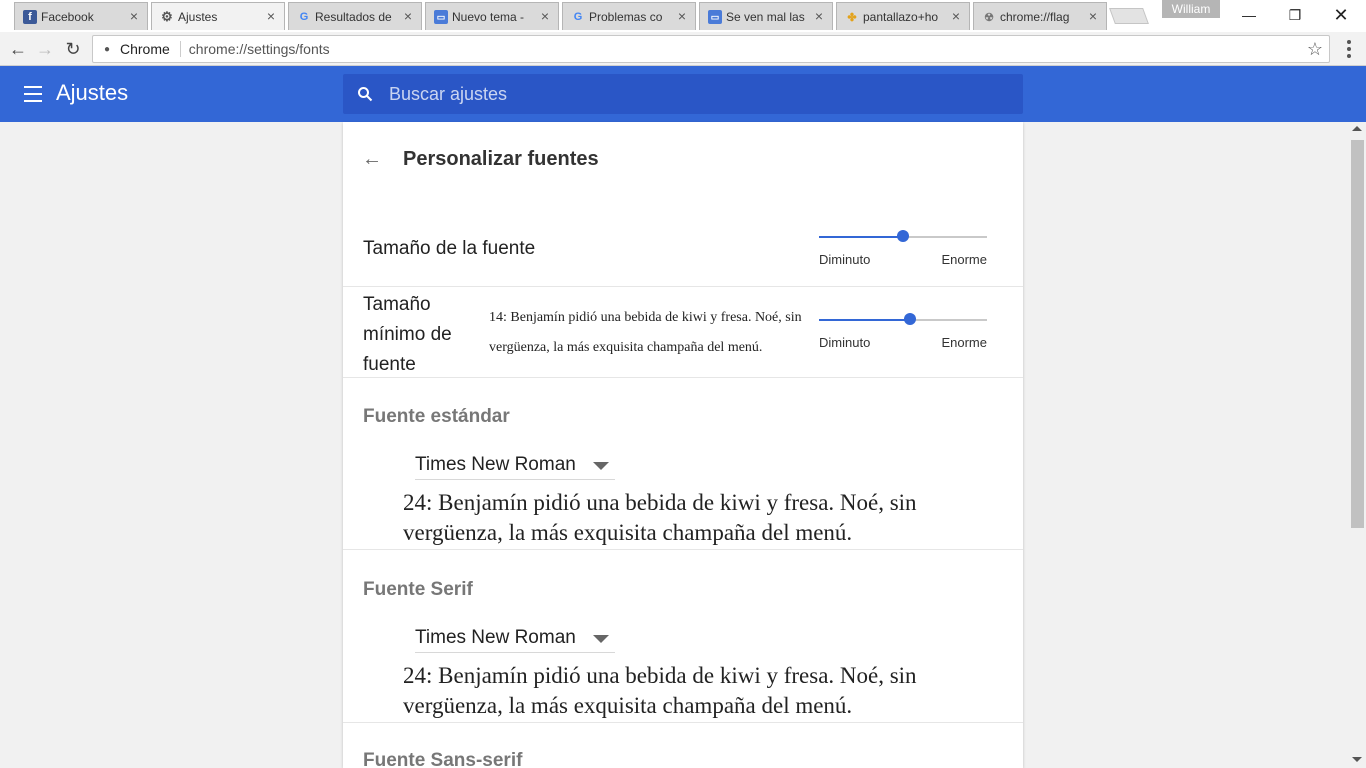  What do you see at coordinates (488, 16) in the screenshot?
I see `tab-title: Nuevo tema -` at bounding box center [488, 16].